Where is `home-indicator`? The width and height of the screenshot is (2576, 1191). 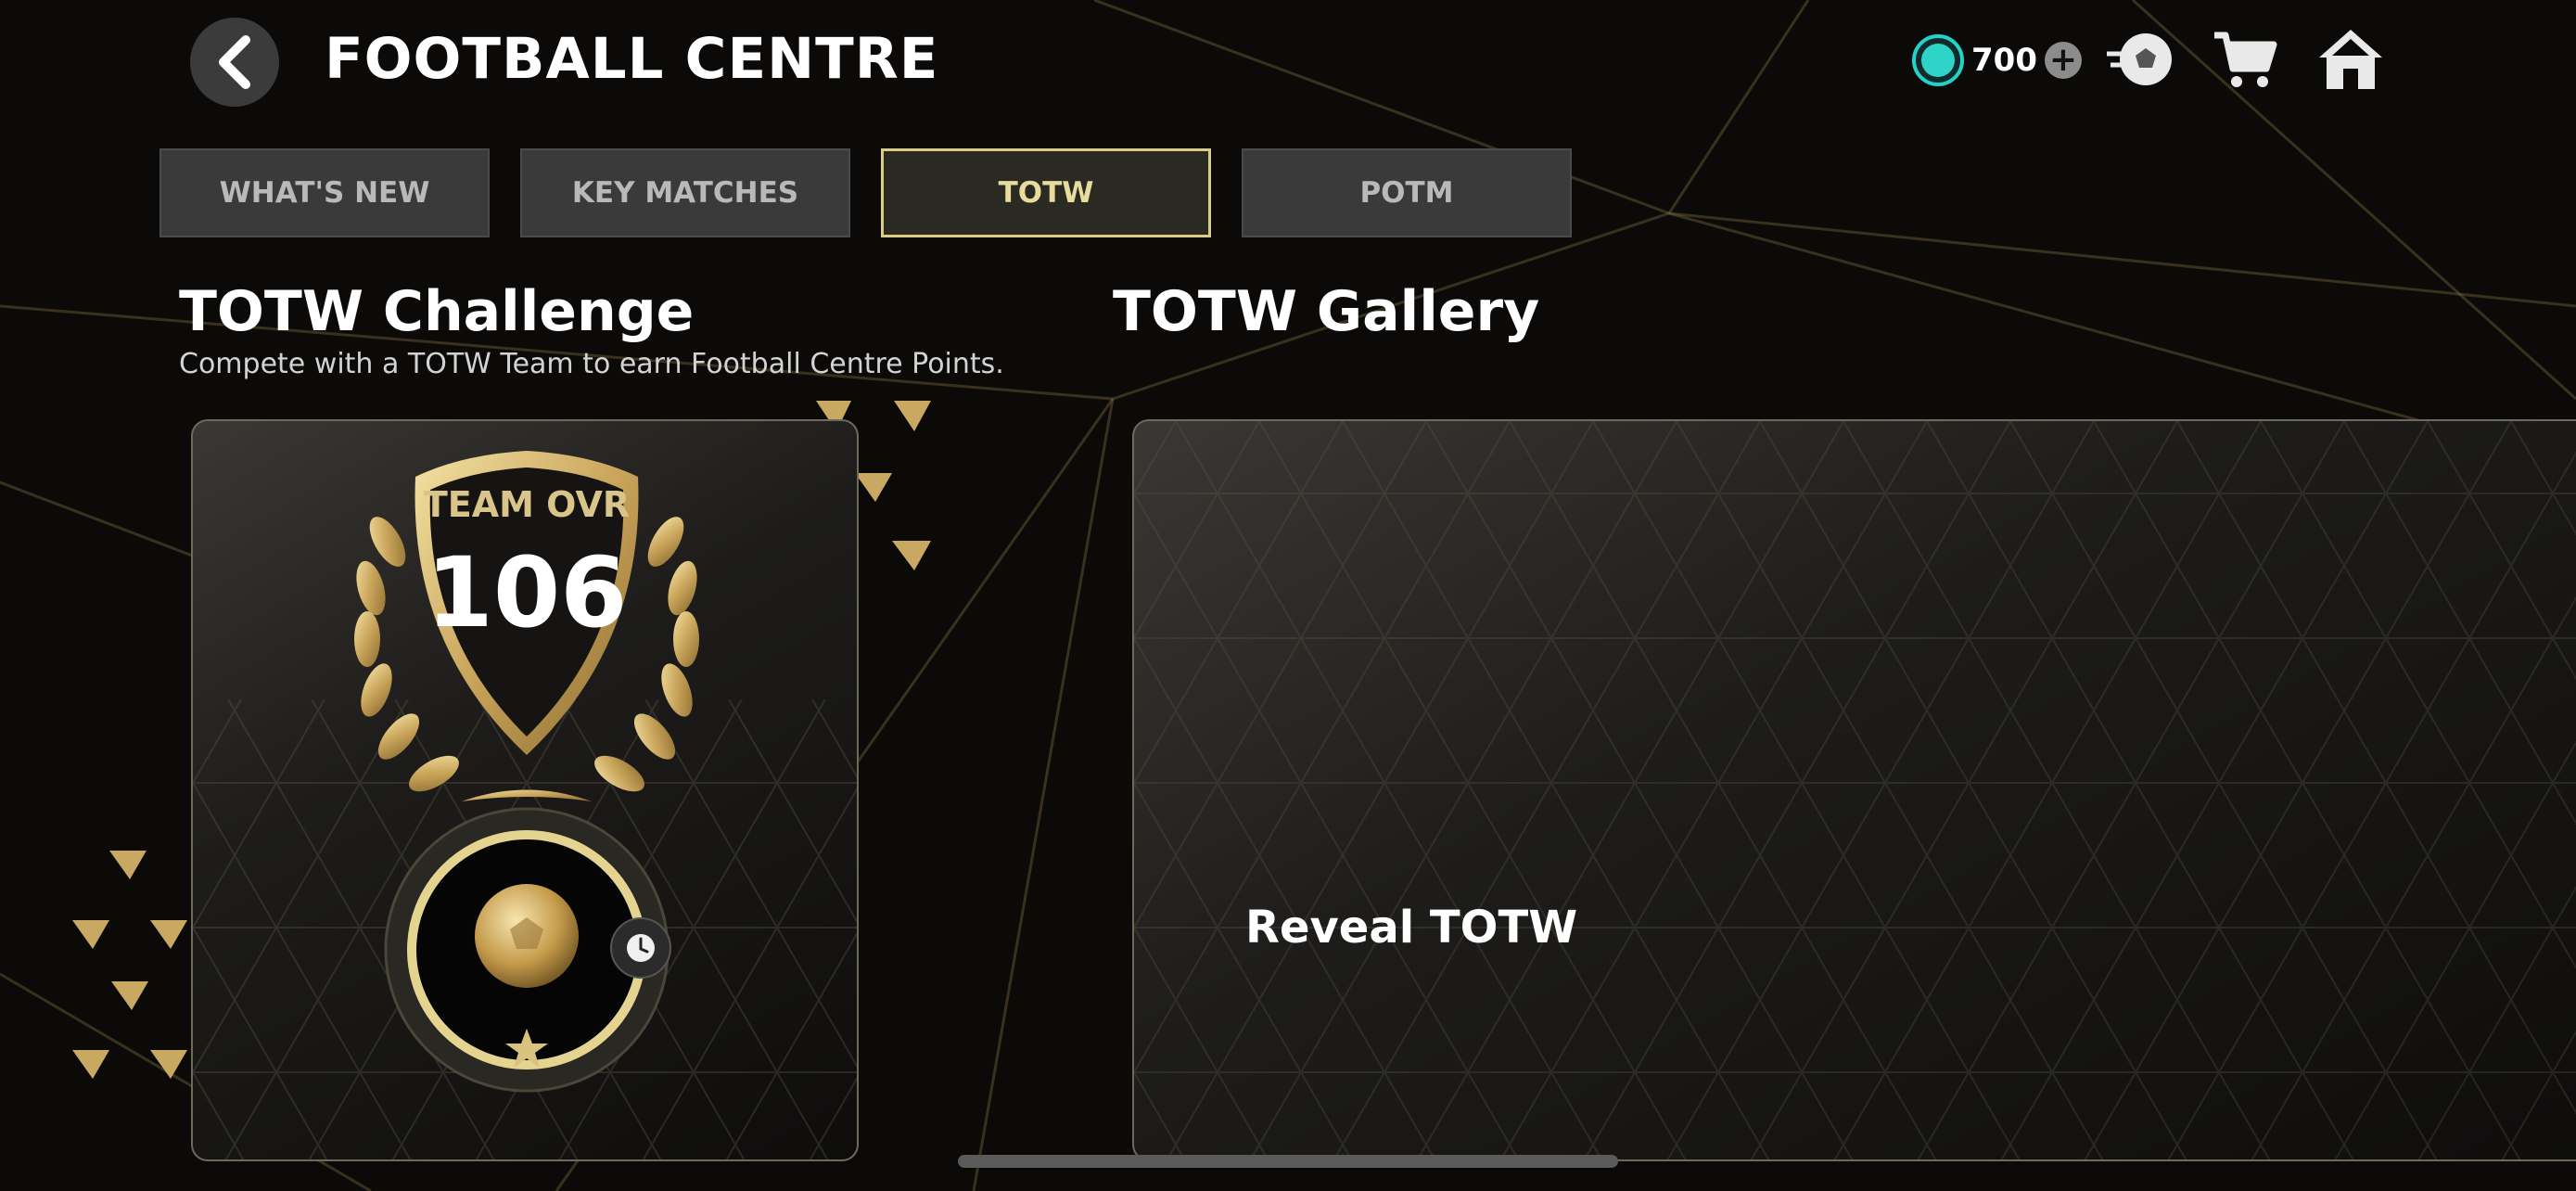
home-indicator is located at coordinates (1288, 1162).